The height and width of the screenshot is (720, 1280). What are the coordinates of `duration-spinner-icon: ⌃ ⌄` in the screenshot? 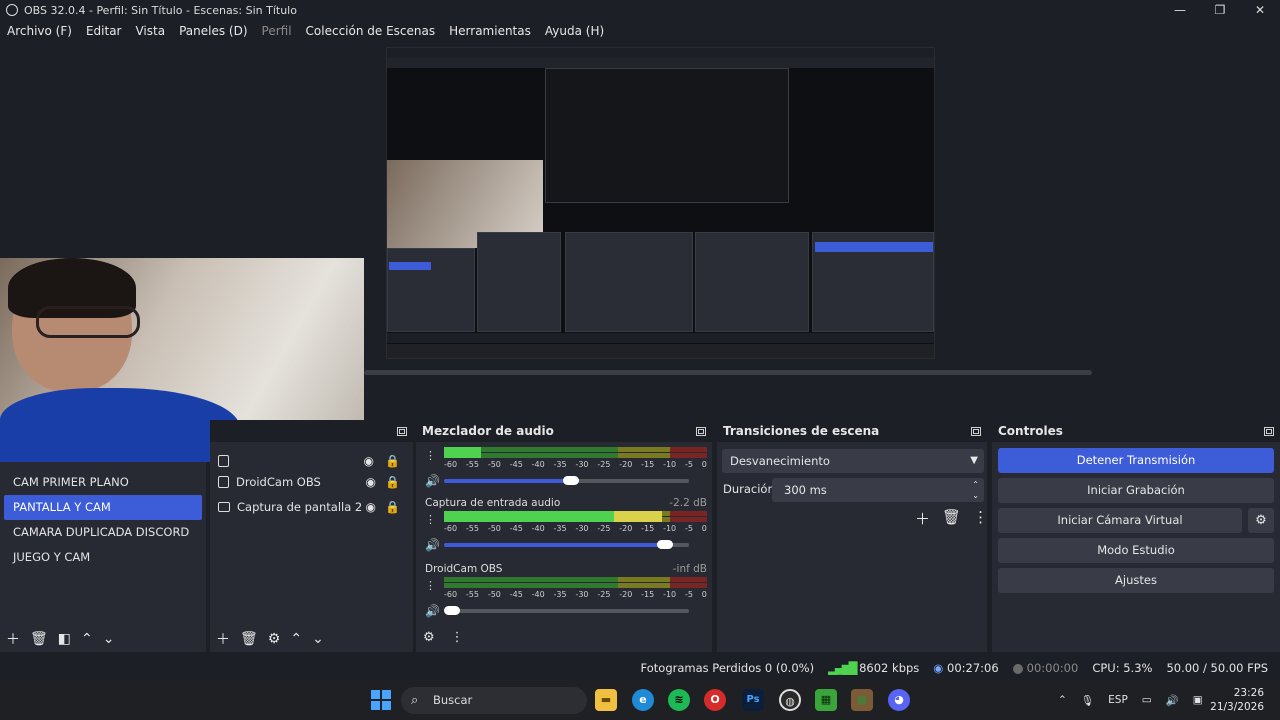 It's located at (975, 490).